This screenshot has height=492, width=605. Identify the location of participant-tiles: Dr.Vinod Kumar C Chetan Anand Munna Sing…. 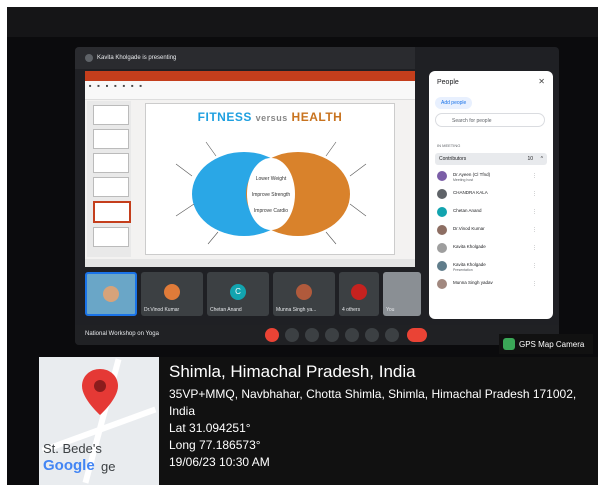
(253, 296).